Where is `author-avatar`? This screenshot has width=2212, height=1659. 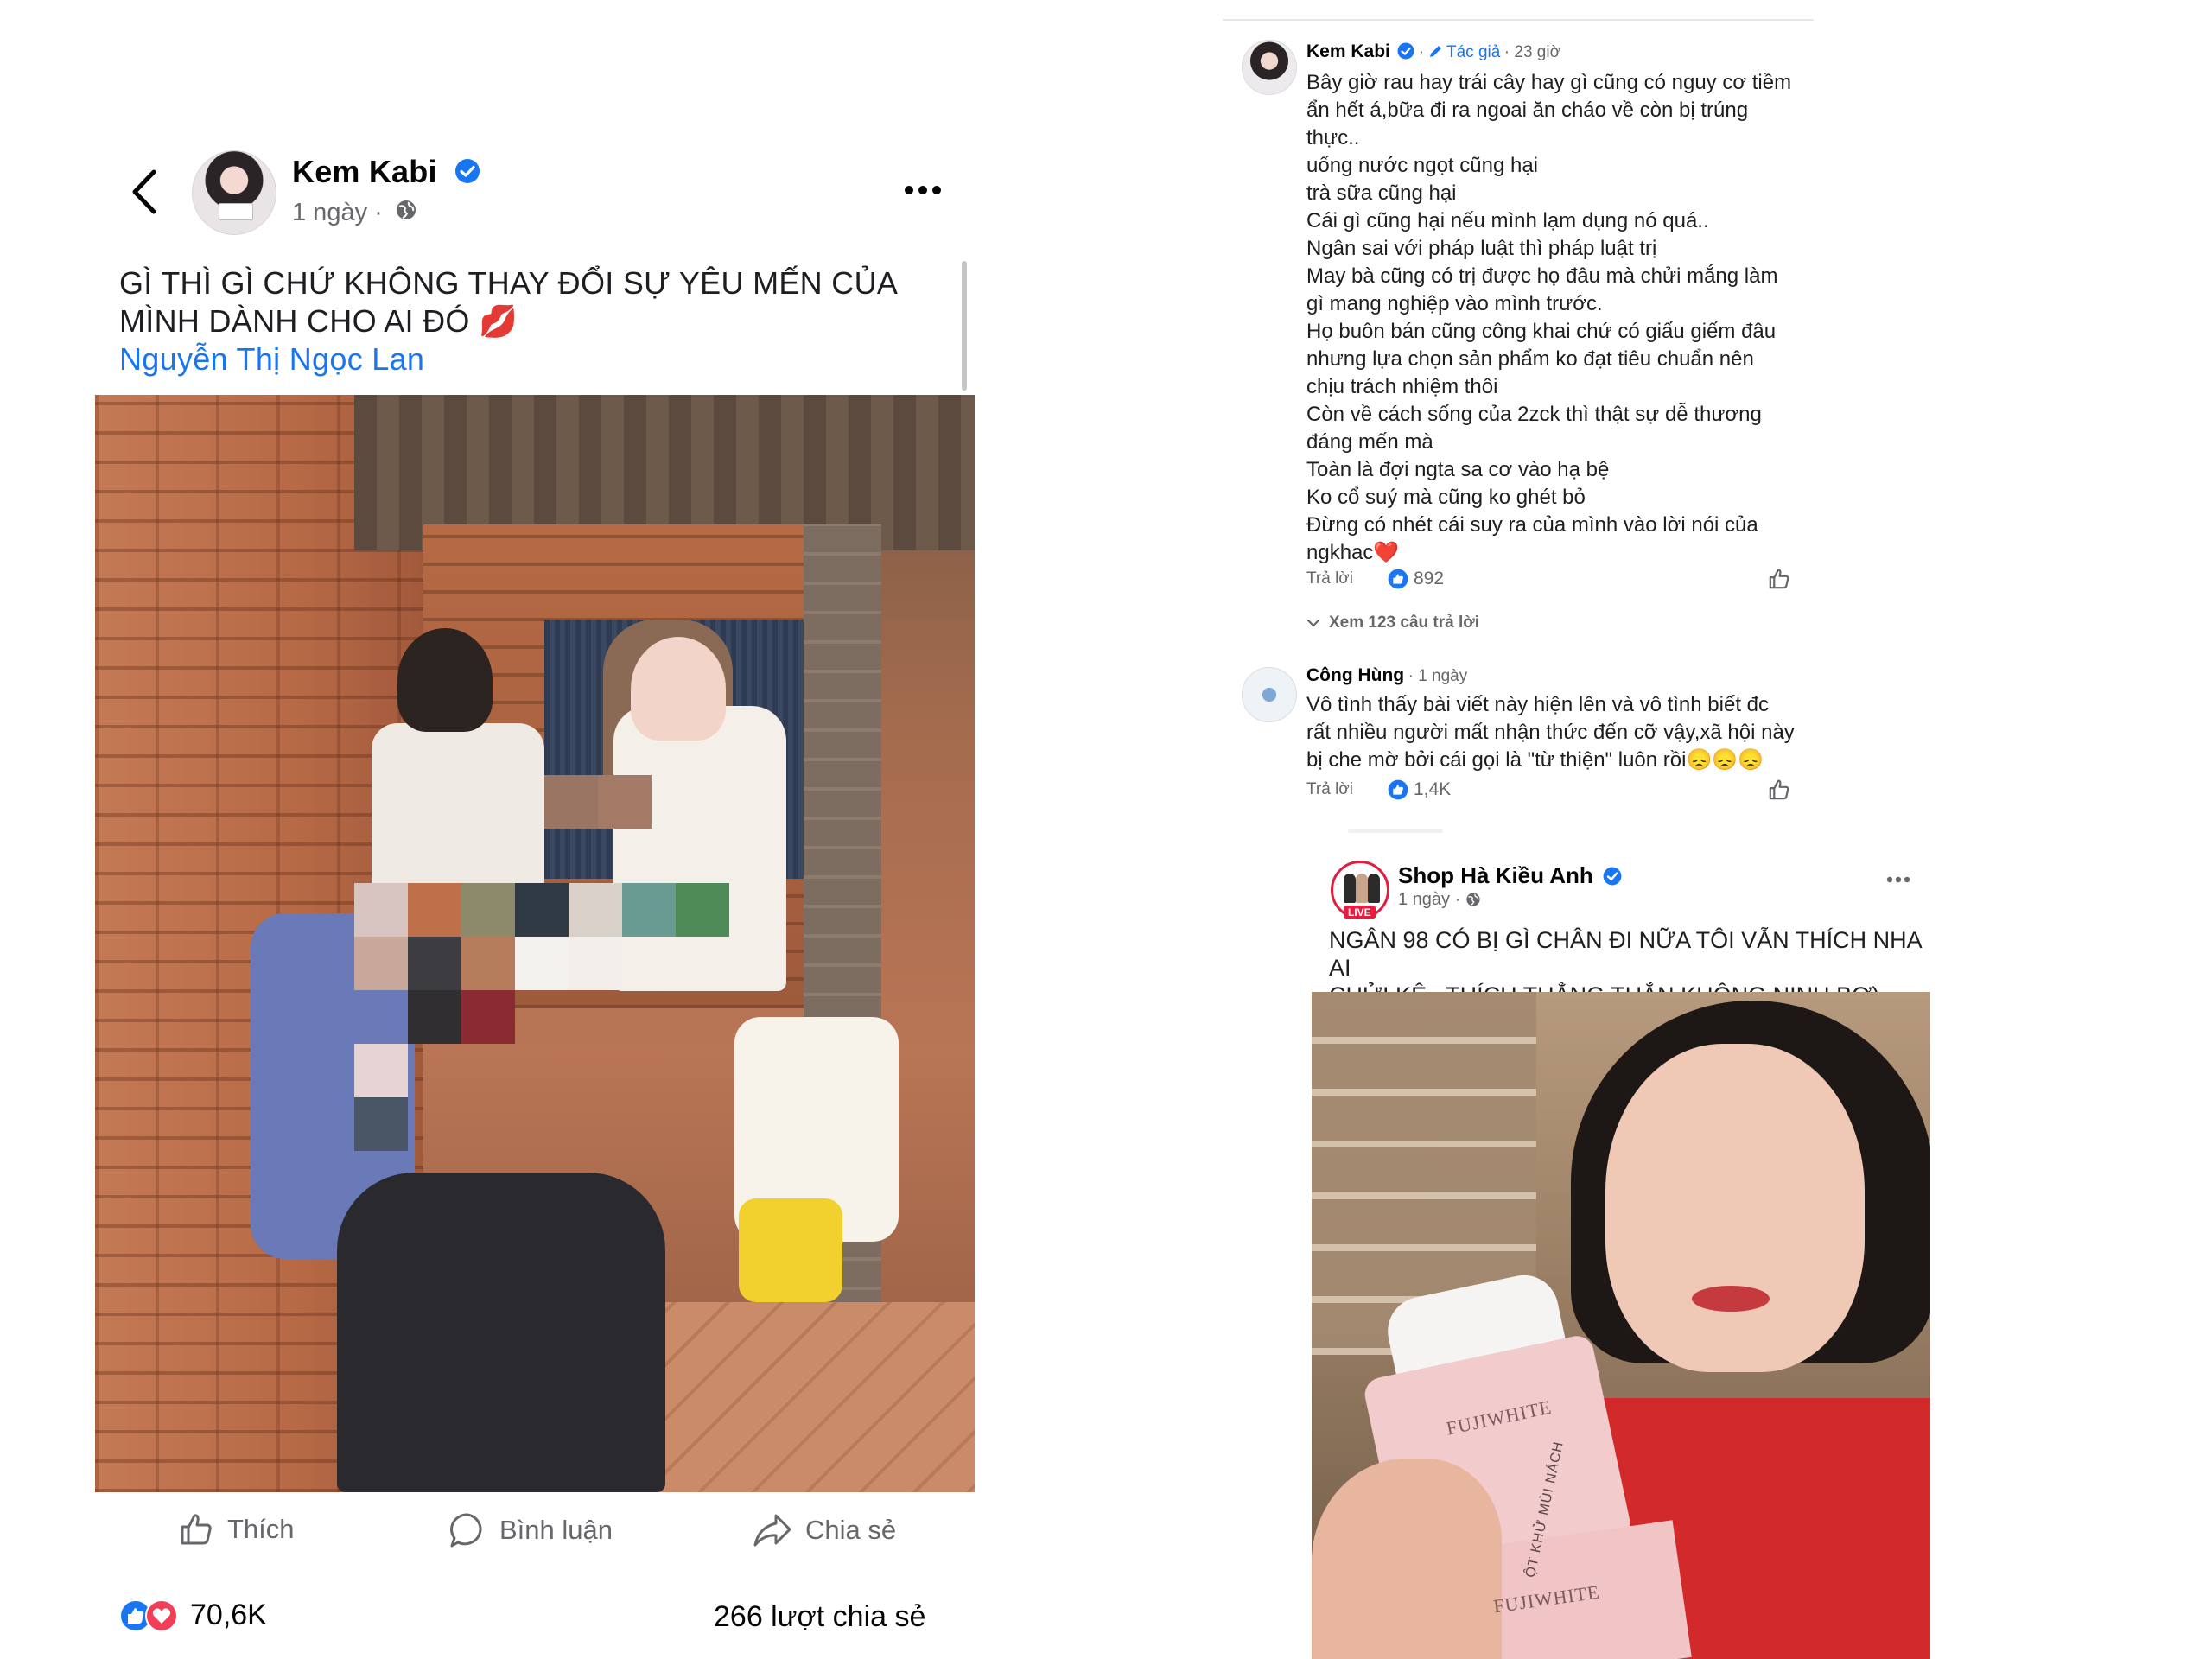 author-avatar is located at coordinates (234, 192).